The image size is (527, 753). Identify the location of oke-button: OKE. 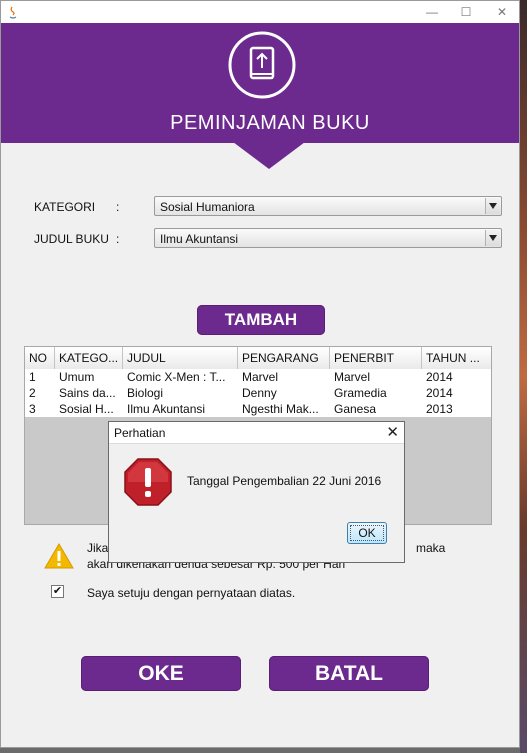
(161, 673).